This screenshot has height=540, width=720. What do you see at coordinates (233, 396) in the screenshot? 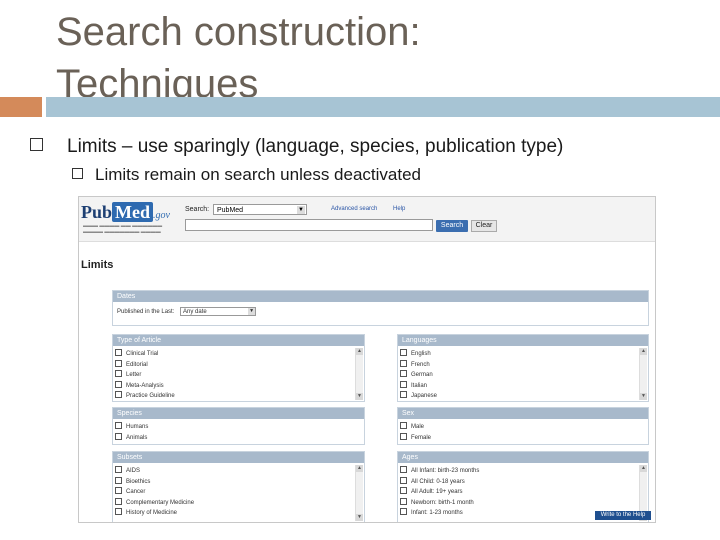
I see `list-item: Practice Guideline` at bounding box center [233, 396].